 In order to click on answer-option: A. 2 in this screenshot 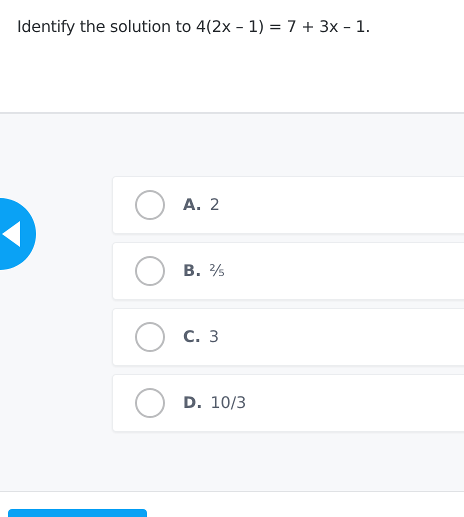, I will do `click(288, 205)`.